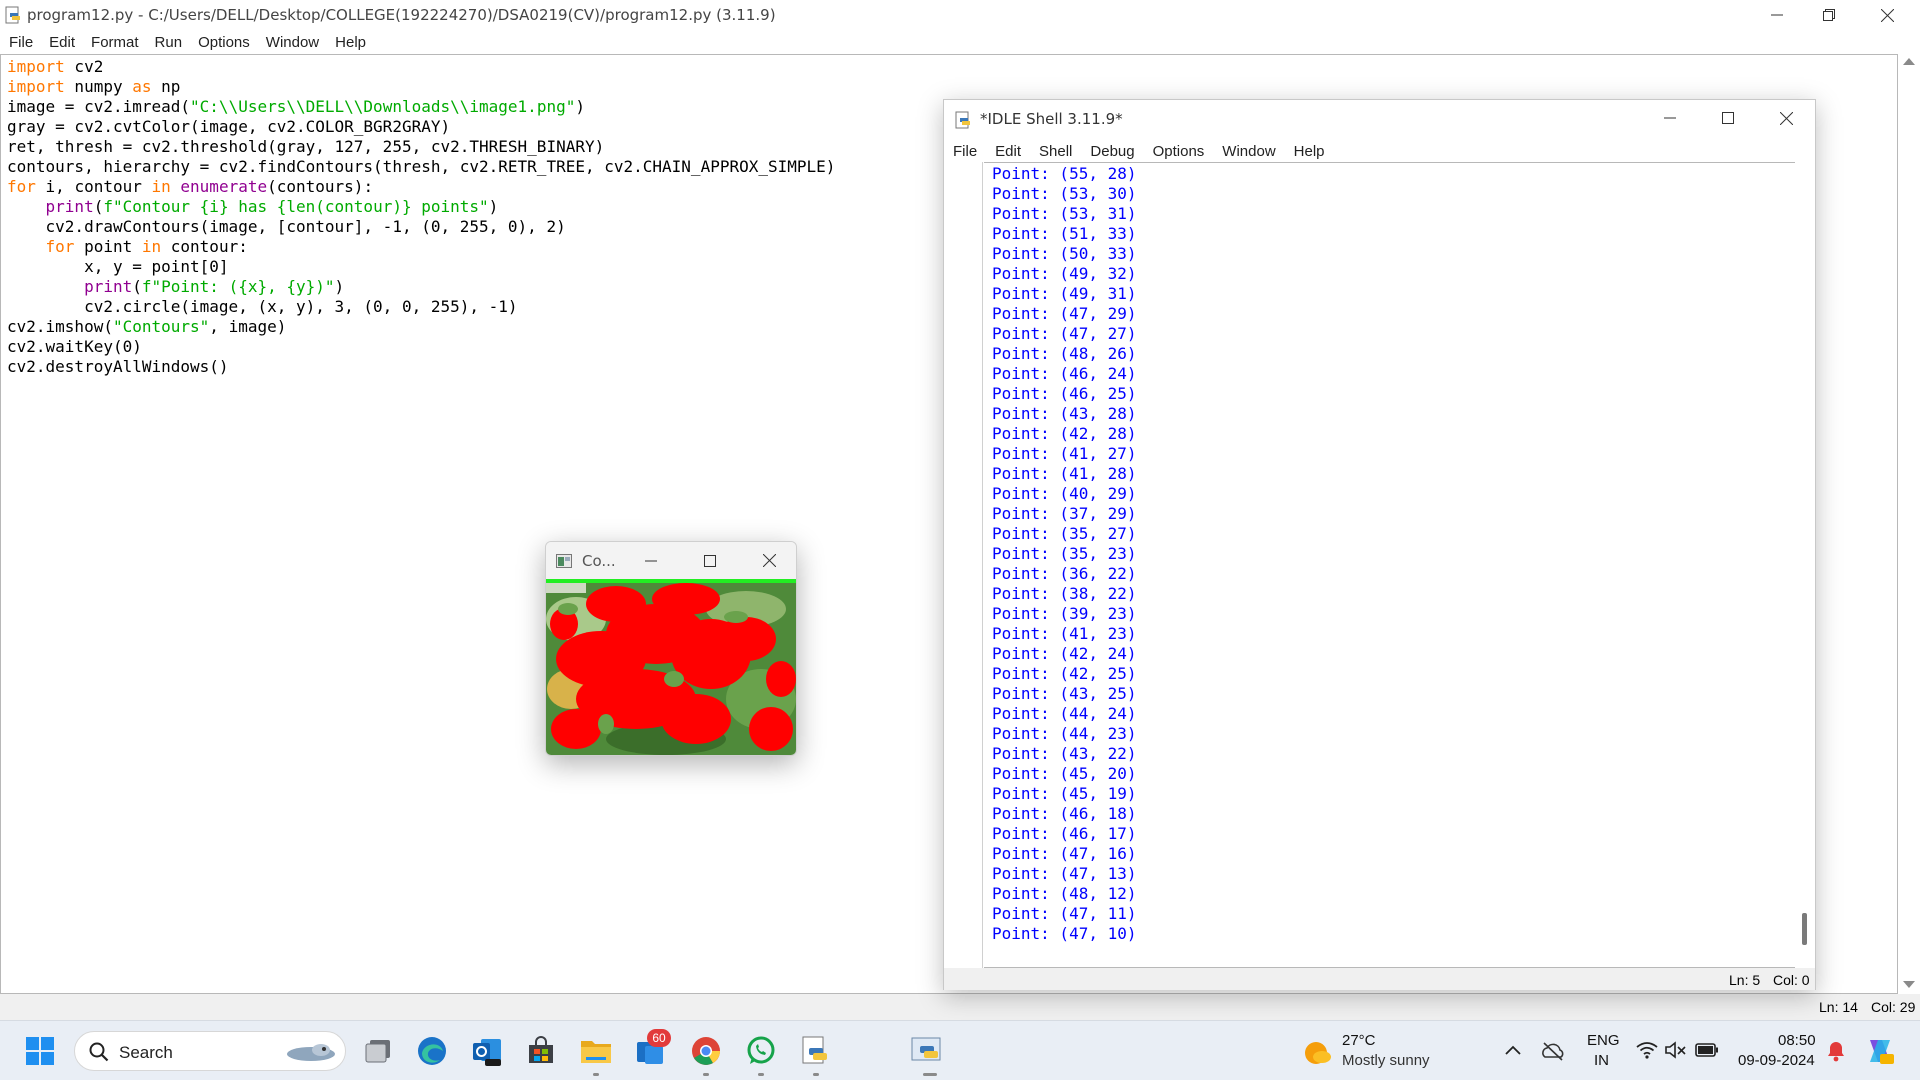 This screenshot has height=1080, width=1920. What do you see at coordinates (965, 151) in the screenshot?
I see `shell-menu-file: File` at bounding box center [965, 151].